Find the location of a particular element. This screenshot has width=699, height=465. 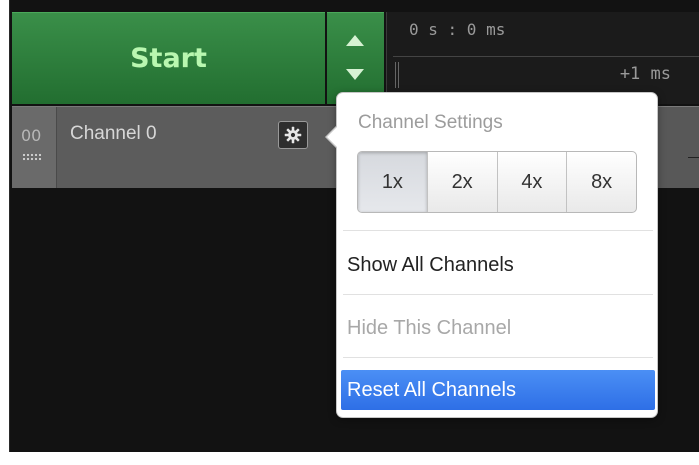

height-zoom-selector: 1x 2x 4x 8x is located at coordinates (497, 182).